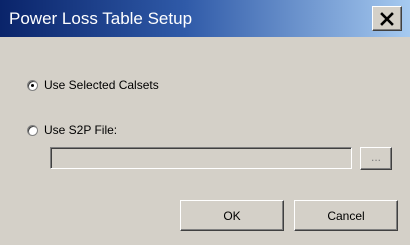 This screenshot has height=245, width=410. What do you see at coordinates (32, 85) in the screenshot?
I see `radio-button-selected` at bounding box center [32, 85].